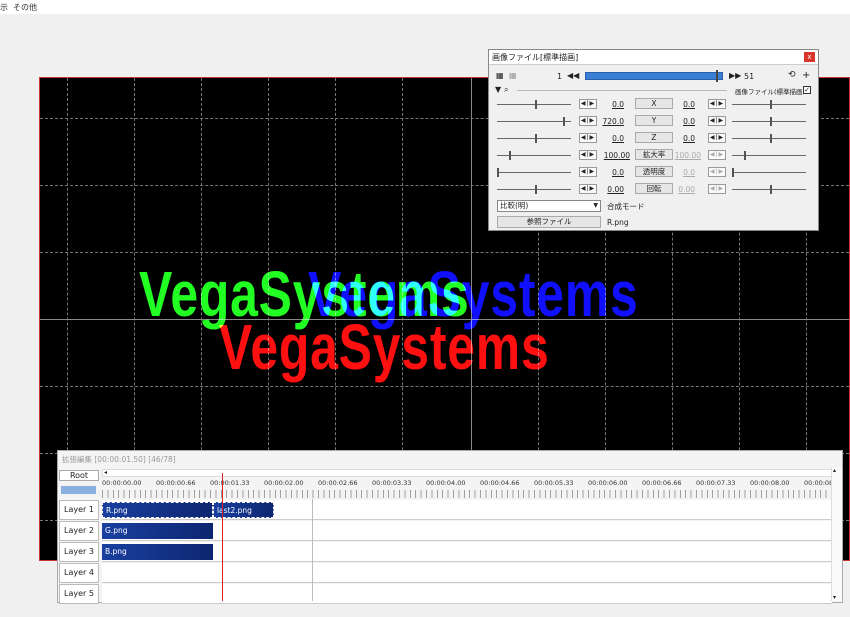 Image resolution: width=850 pixels, height=617 pixels. What do you see at coordinates (79, 573) in the screenshot?
I see `layer-label: Layer 4` at bounding box center [79, 573].